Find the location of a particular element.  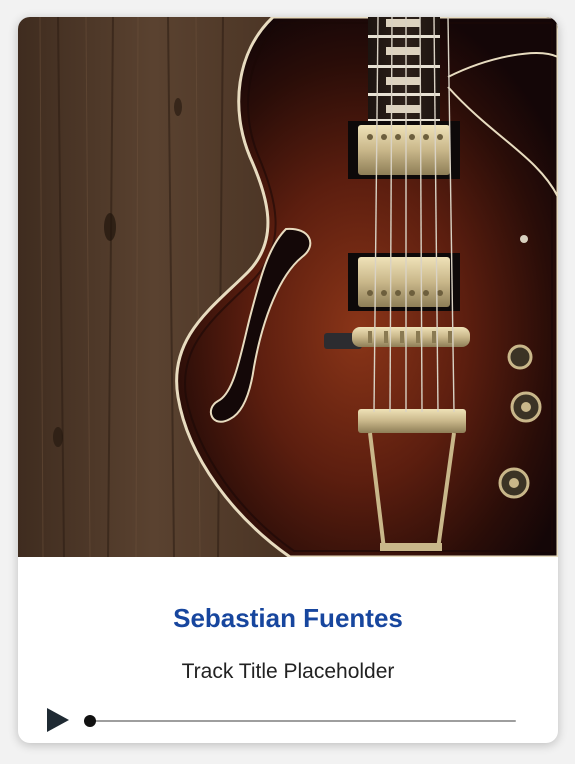

artist-name: Sebastian Fuentes is located at coordinates (288, 618).